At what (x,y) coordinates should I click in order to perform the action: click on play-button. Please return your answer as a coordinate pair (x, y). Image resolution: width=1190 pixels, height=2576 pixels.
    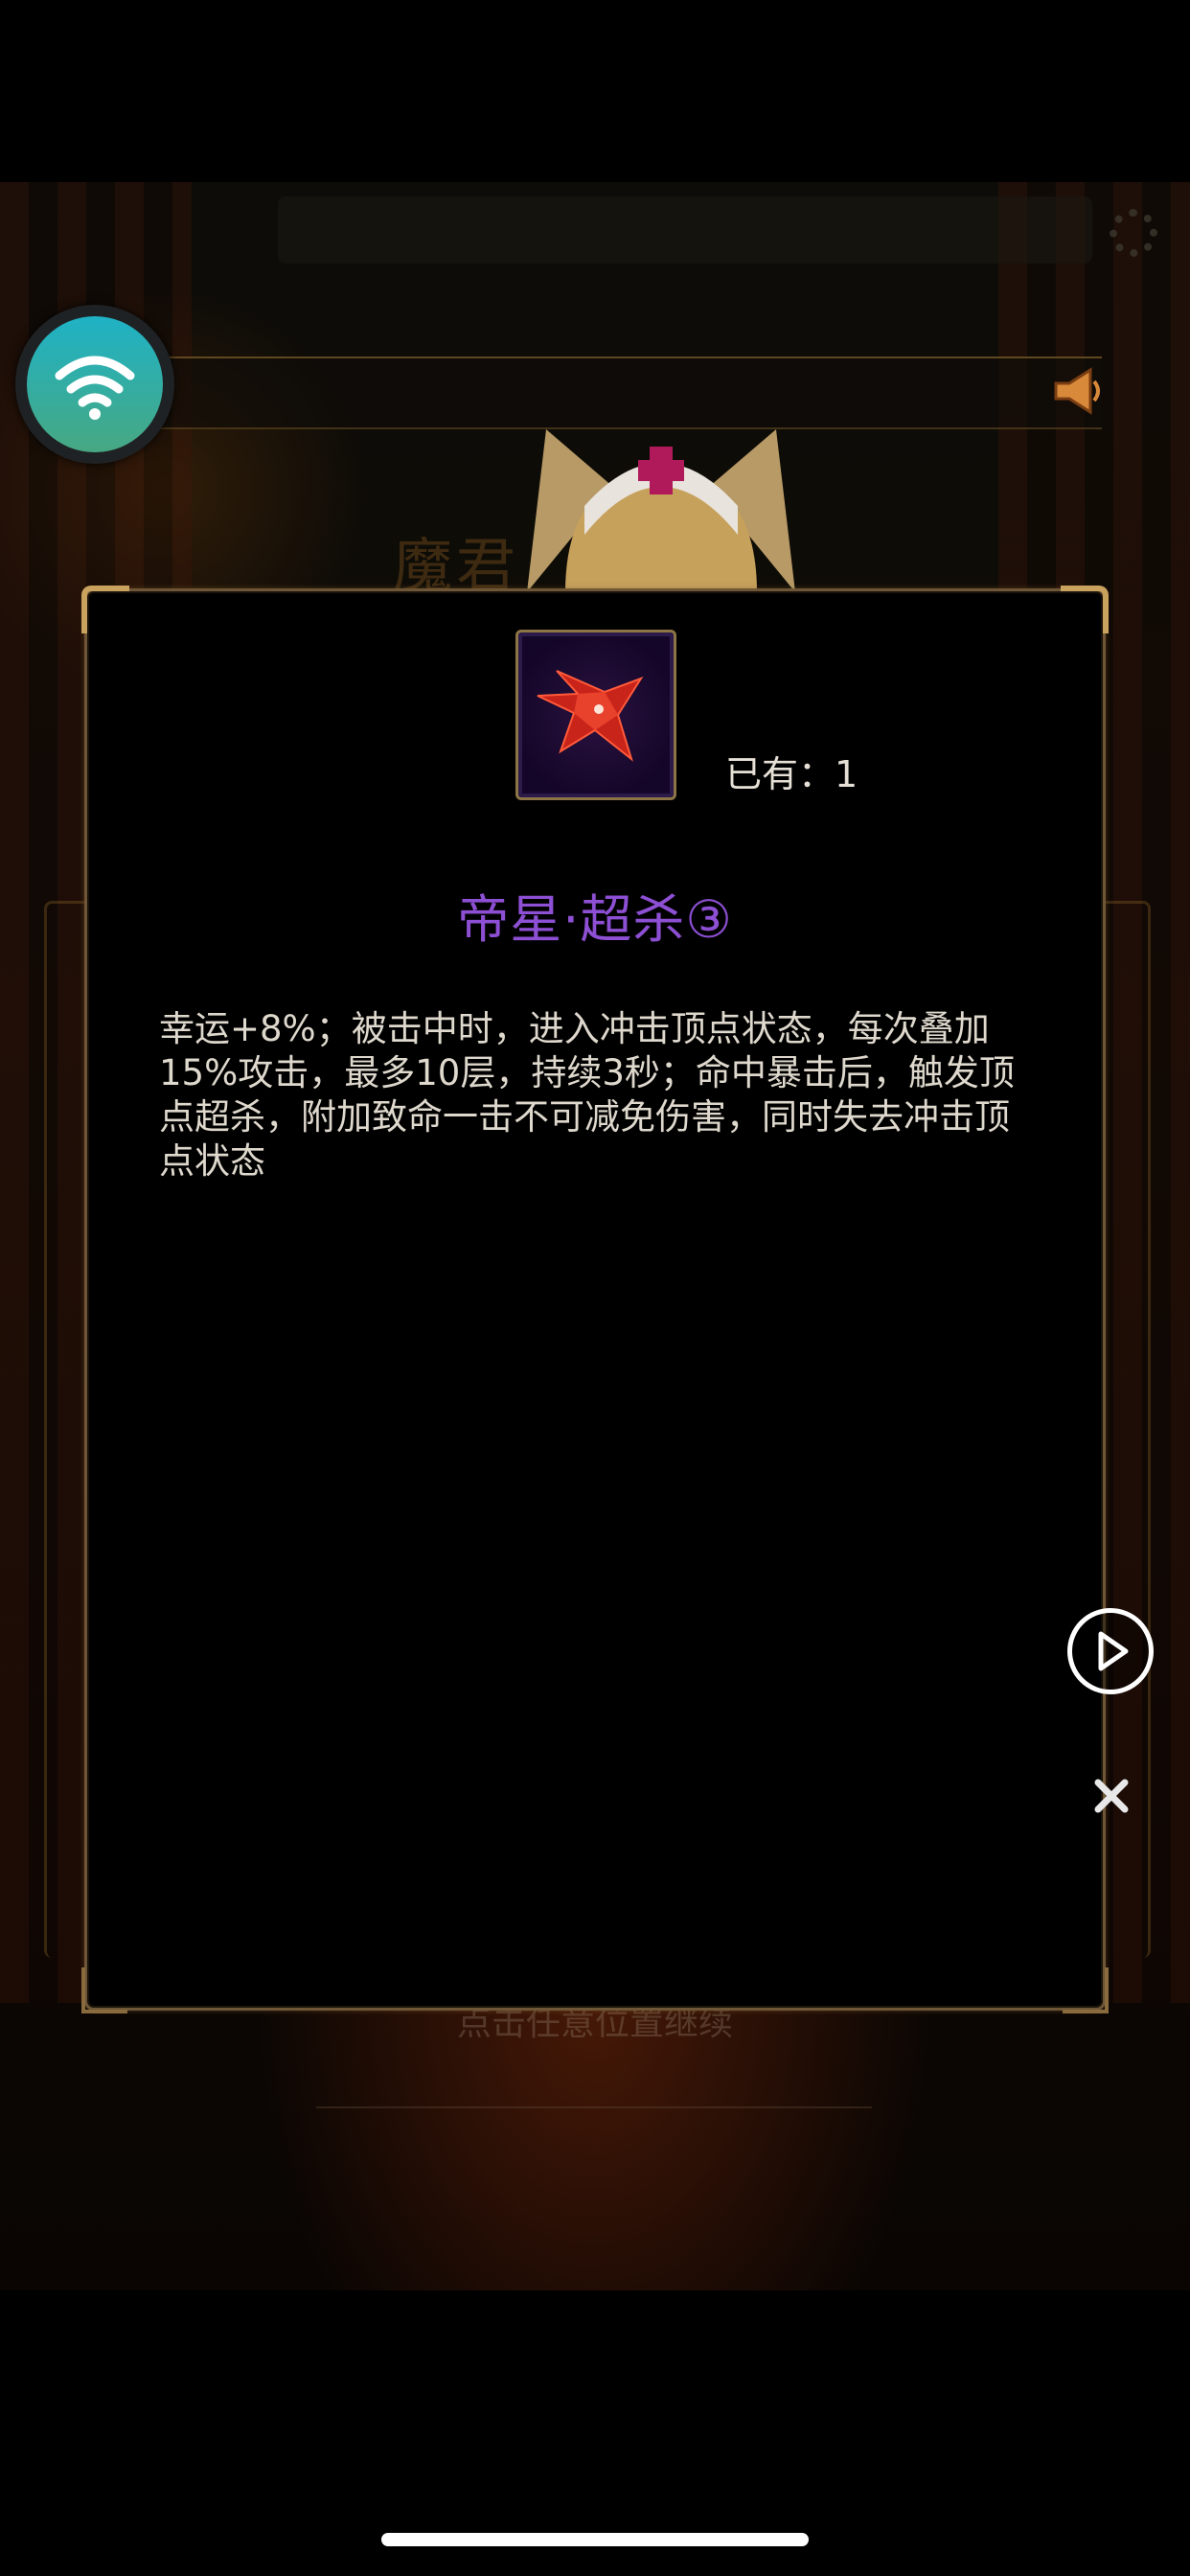
    Looking at the image, I should click on (1110, 1651).